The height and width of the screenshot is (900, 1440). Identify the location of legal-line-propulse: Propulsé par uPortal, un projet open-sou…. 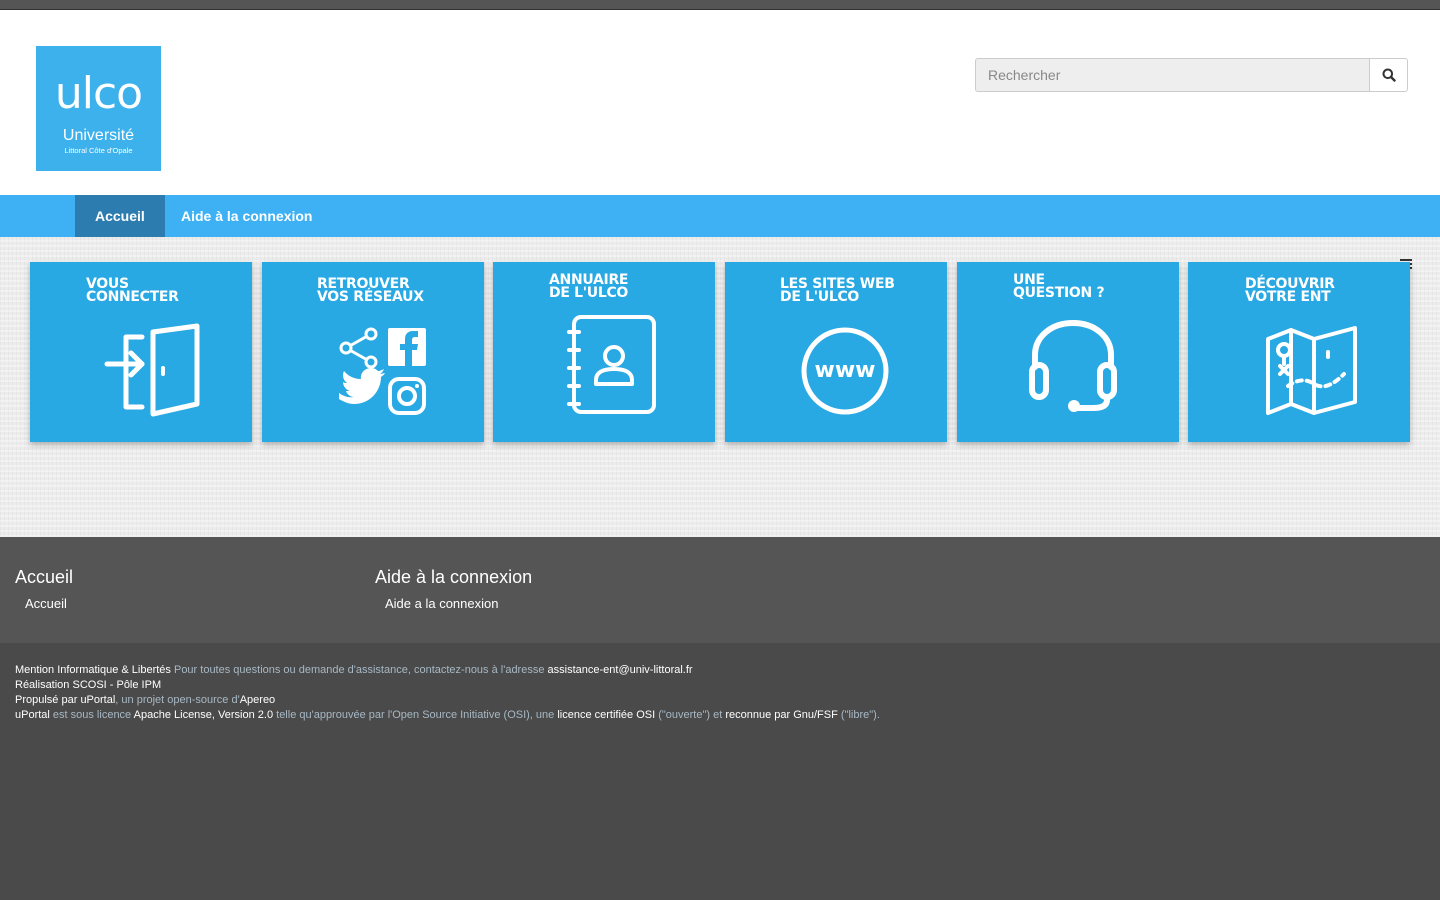
(720, 700).